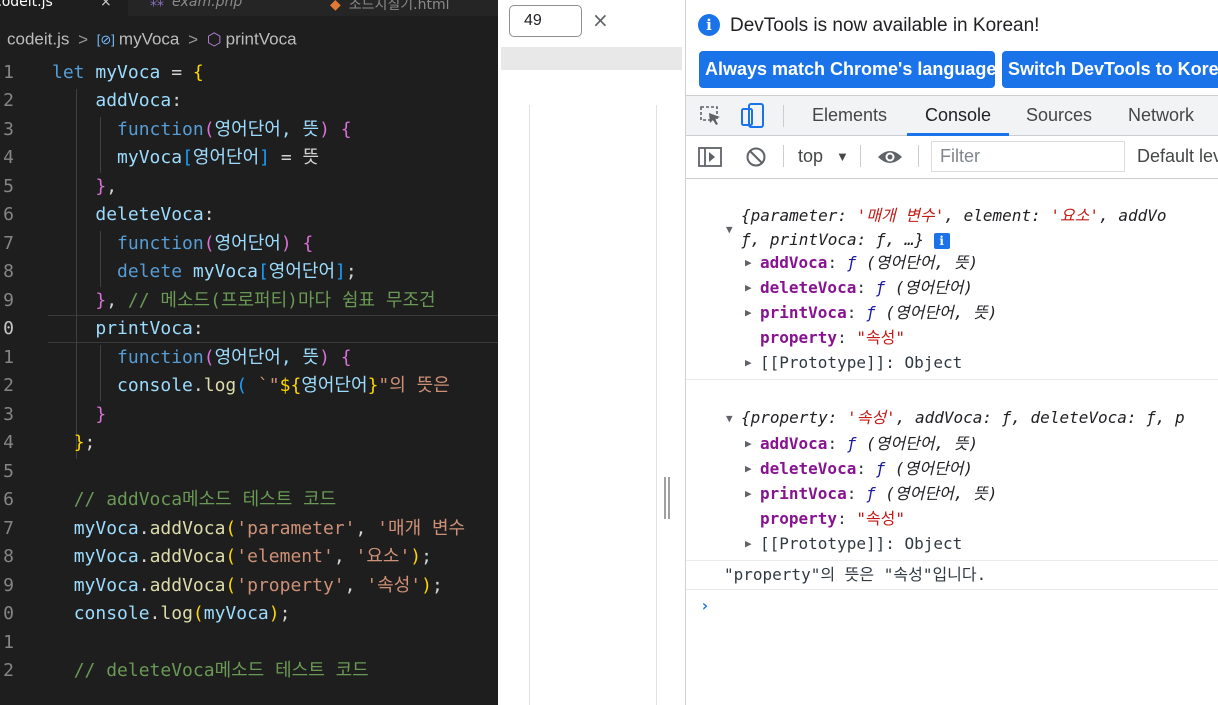 Image resolution: width=1218 pixels, height=705 pixels. I want to click on template-close: }, so click(373, 385).